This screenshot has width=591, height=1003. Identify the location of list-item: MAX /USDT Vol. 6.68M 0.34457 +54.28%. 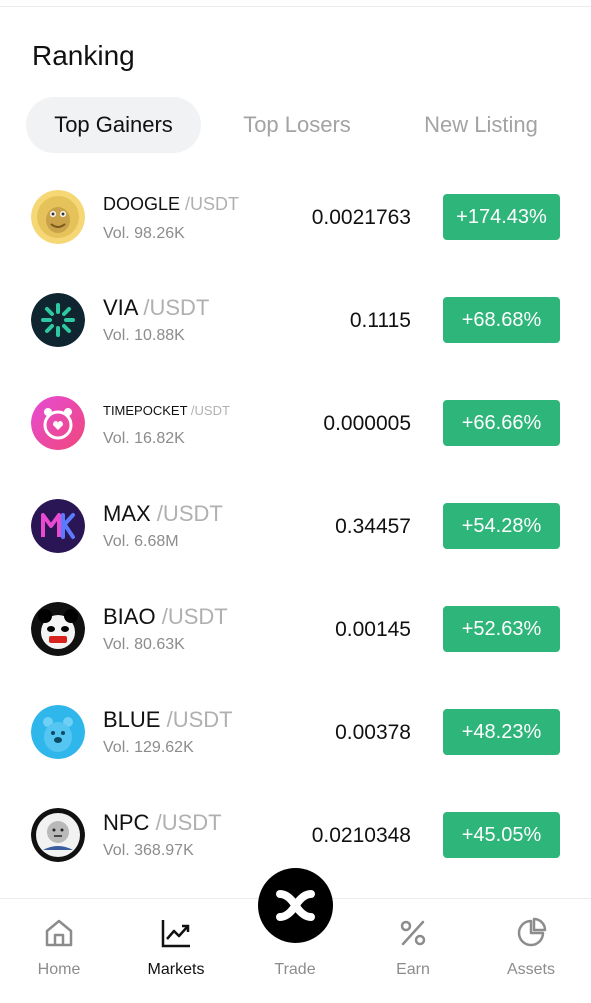
(295, 526).